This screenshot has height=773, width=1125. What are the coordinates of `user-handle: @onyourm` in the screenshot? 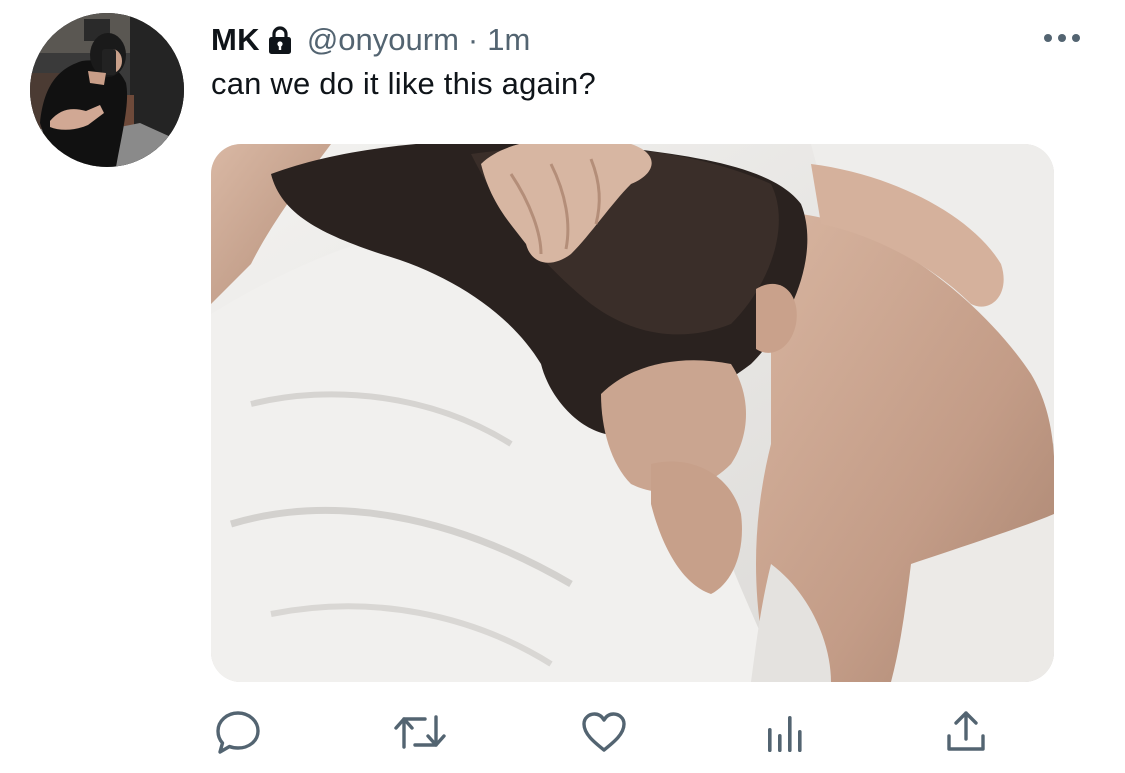 It's located at (383, 40).